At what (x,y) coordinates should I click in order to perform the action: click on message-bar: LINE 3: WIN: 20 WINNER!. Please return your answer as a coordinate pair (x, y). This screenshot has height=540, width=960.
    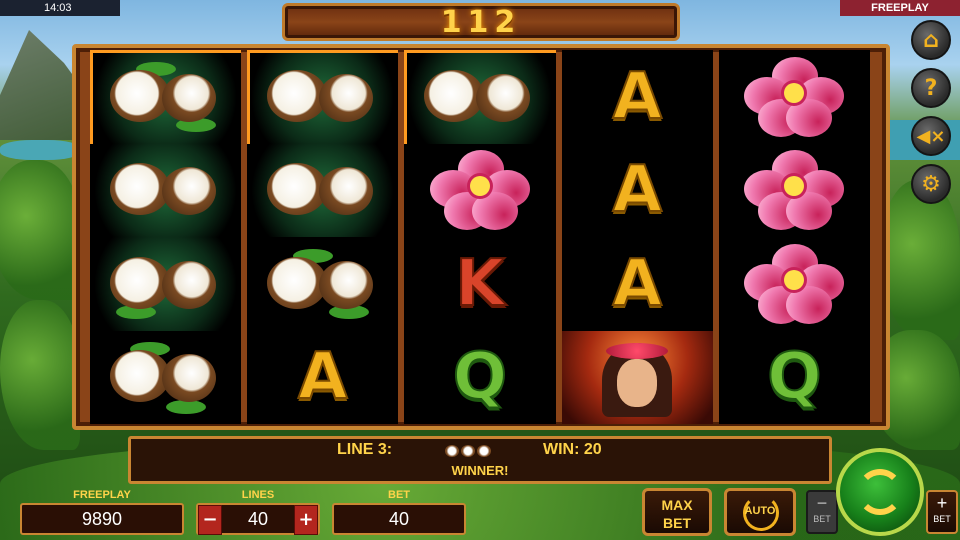
    Looking at the image, I should click on (480, 460).